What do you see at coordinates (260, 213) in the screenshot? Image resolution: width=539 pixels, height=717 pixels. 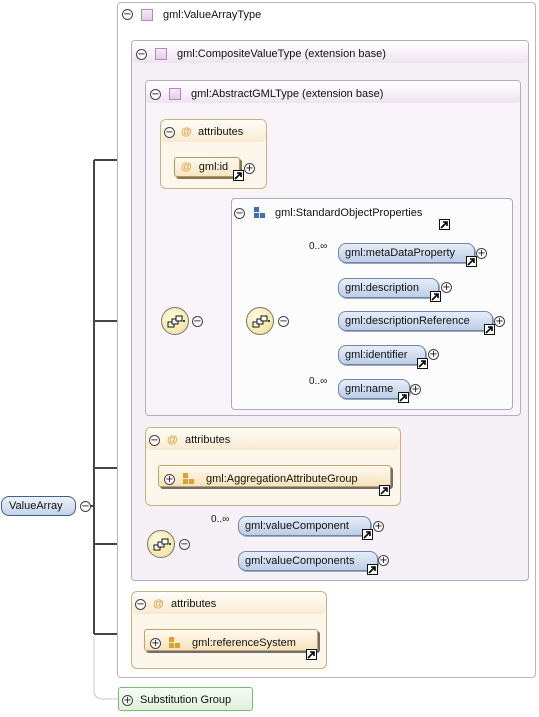 I see `element-group-icon` at bounding box center [260, 213].